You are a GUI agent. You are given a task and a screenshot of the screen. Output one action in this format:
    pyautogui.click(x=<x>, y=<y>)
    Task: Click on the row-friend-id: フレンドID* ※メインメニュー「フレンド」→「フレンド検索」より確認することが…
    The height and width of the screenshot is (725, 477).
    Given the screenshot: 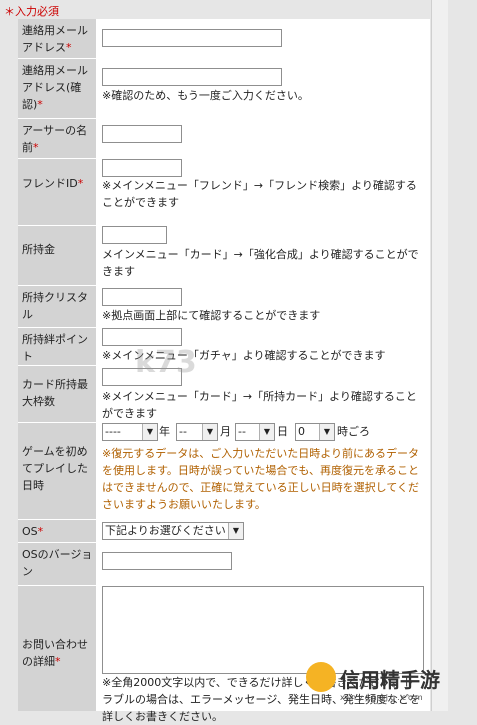 What is the action you would take?
    pyautogui.click(x=224, y=192)
    